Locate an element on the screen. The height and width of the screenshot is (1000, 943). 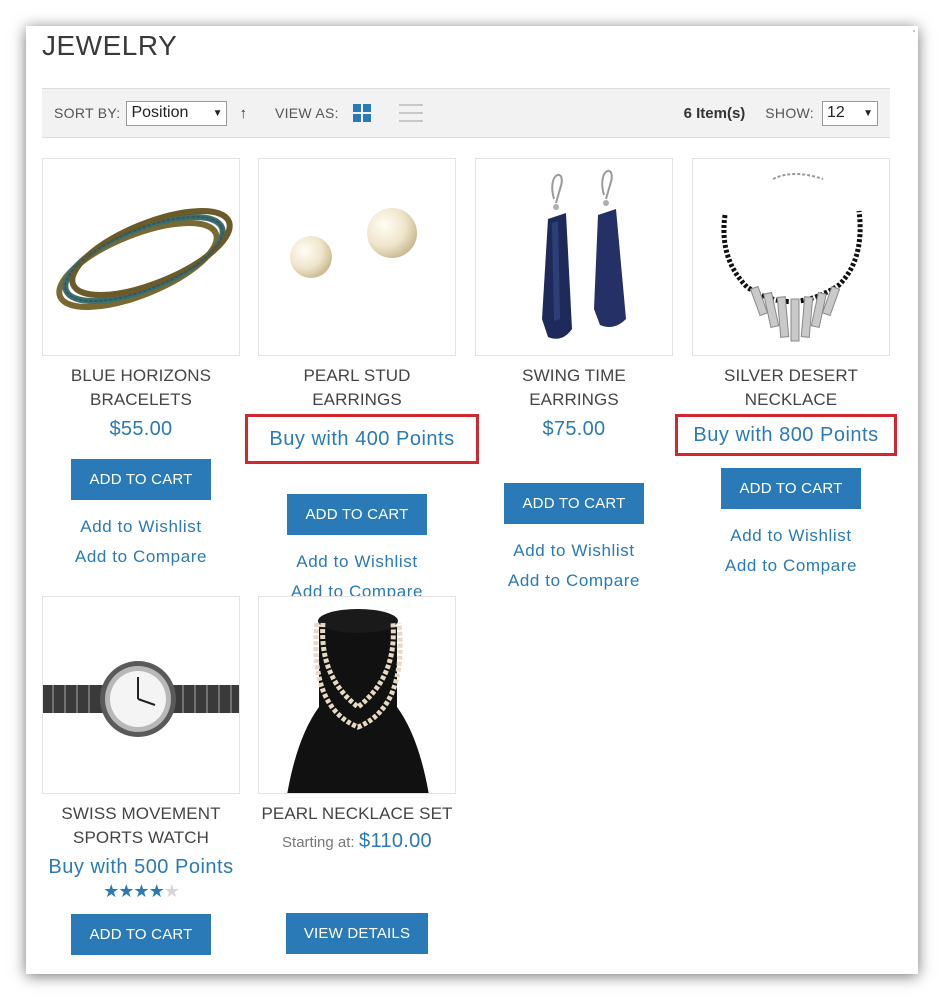
product-name: PEARL NECKLACE SET is located at coordinates (357, 814).